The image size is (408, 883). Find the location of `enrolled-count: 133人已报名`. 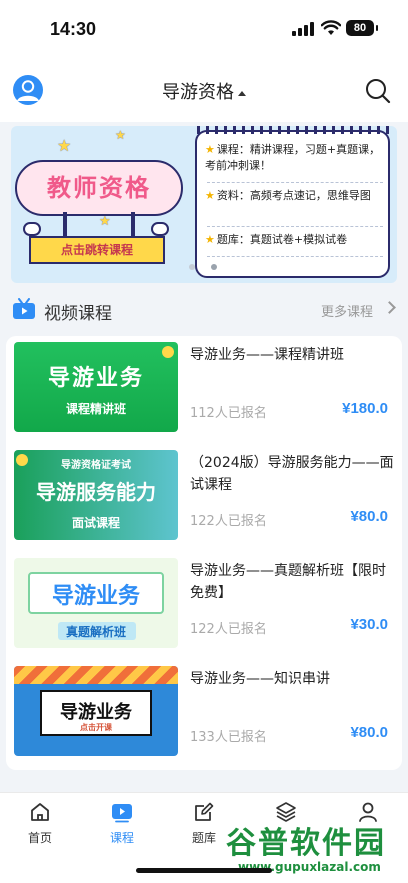

enrolled-count: 133人已报名 is located at coordinates (228, 737).